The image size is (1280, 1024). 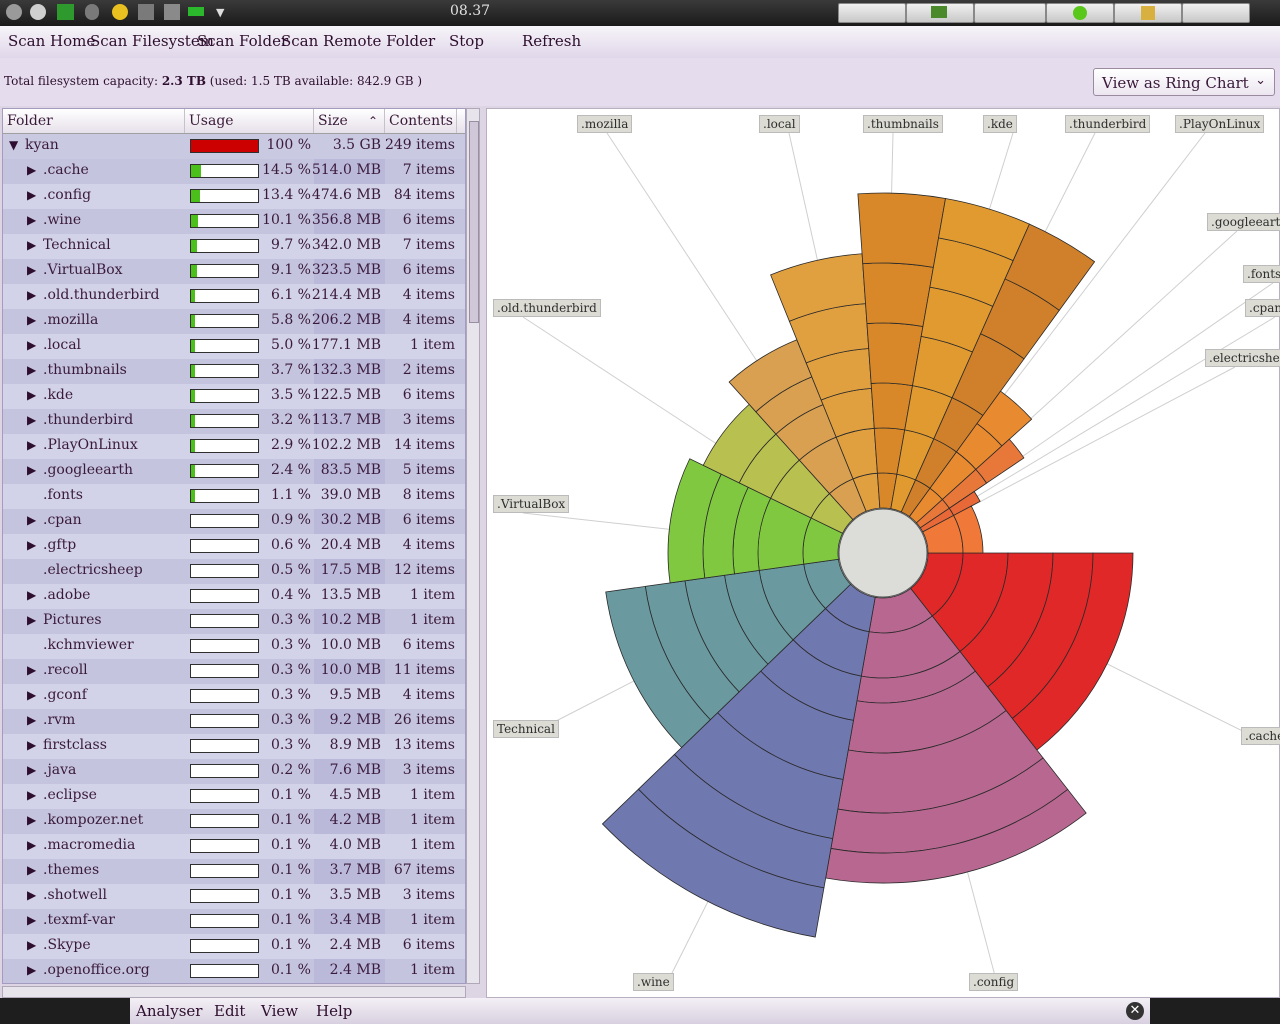 I want to click on table-row: .kchmviewer 0.3 % 10.0 MB 6 items, so click(x=234, y=646).